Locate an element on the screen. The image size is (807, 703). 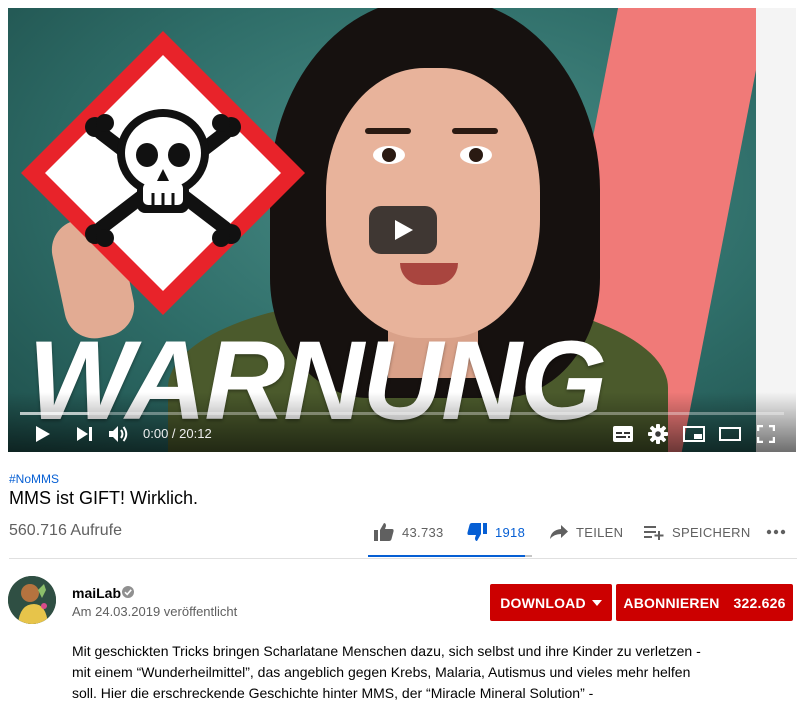
settings-icon is located at coordinates (658, 434).